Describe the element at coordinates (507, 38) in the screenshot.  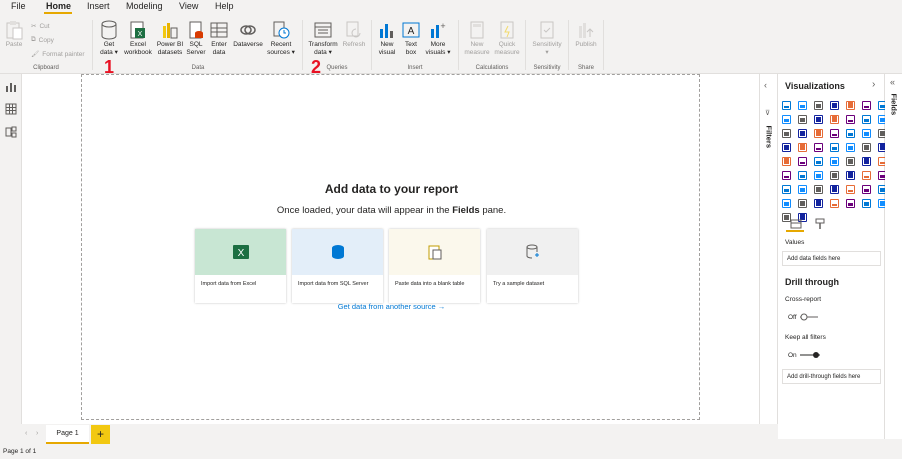
I see `quick-measure-button: Quick measure` at that location.